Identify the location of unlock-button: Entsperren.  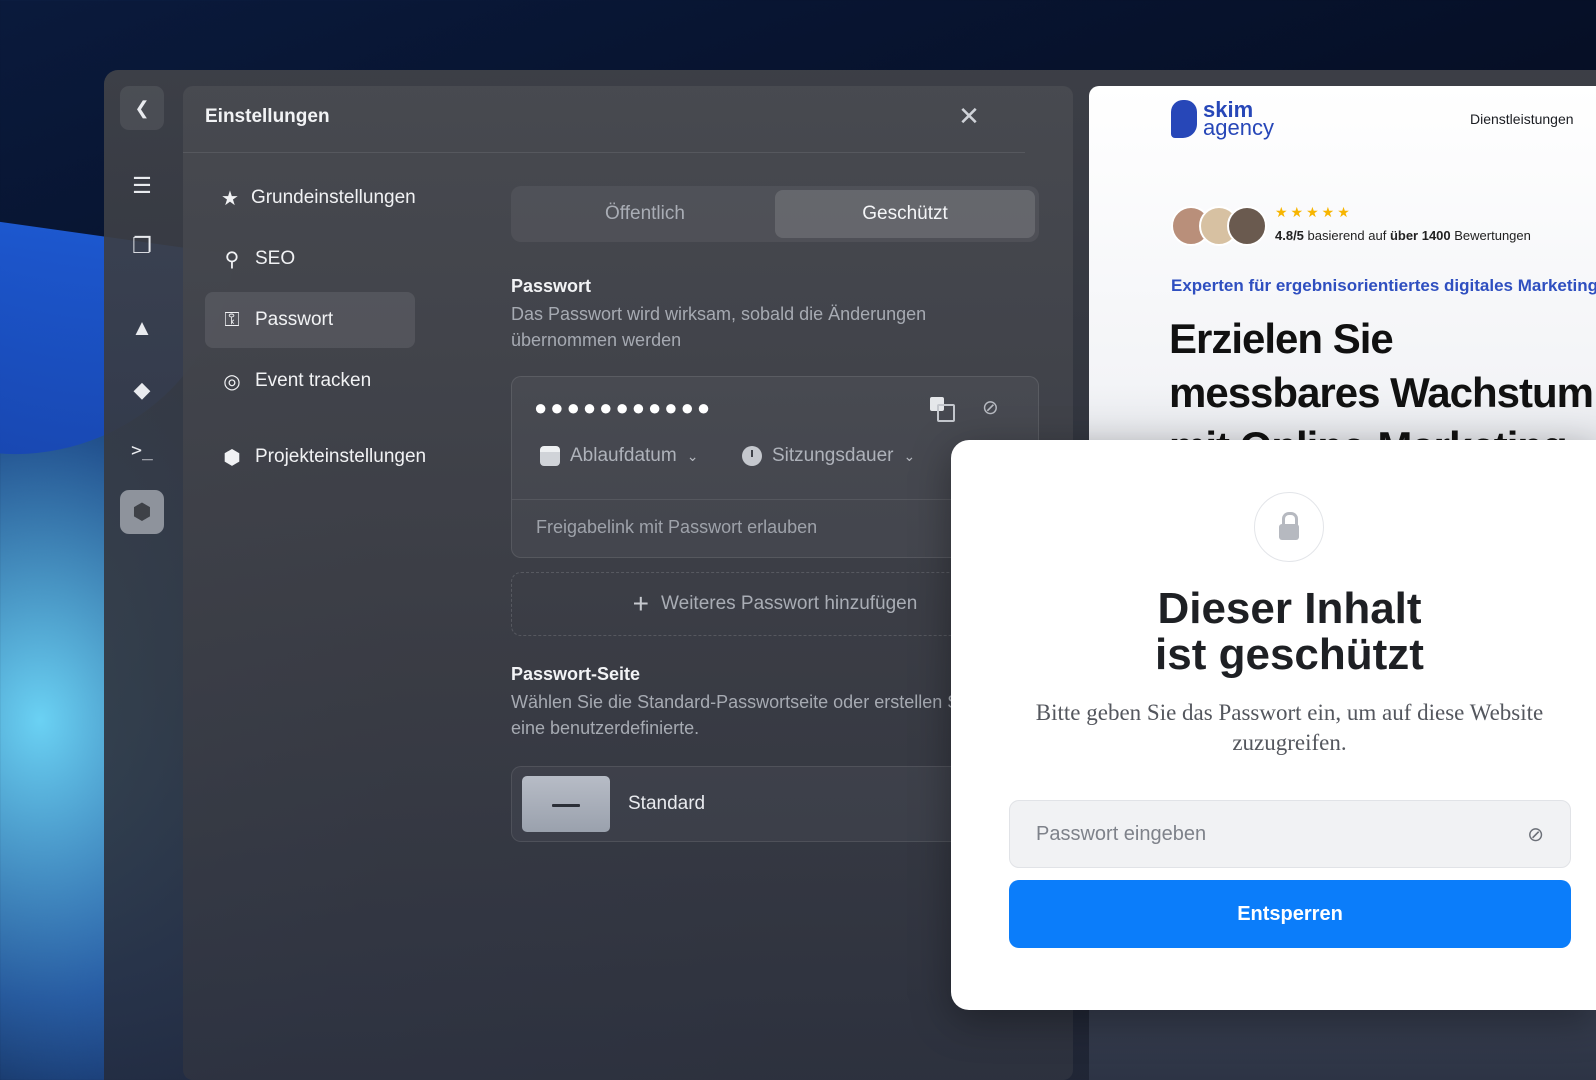
(1290, 914).